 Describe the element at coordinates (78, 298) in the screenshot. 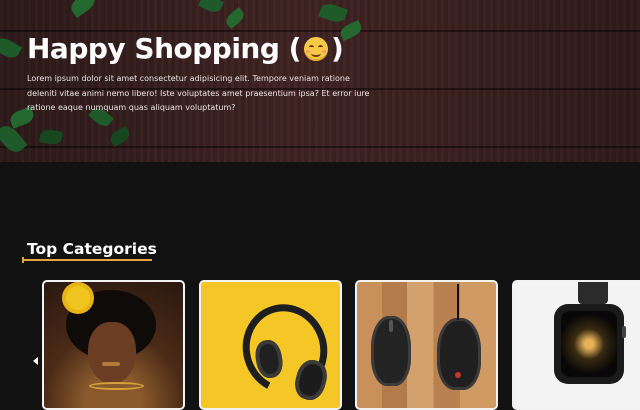

I see `yellow-flower-icon` at that location.